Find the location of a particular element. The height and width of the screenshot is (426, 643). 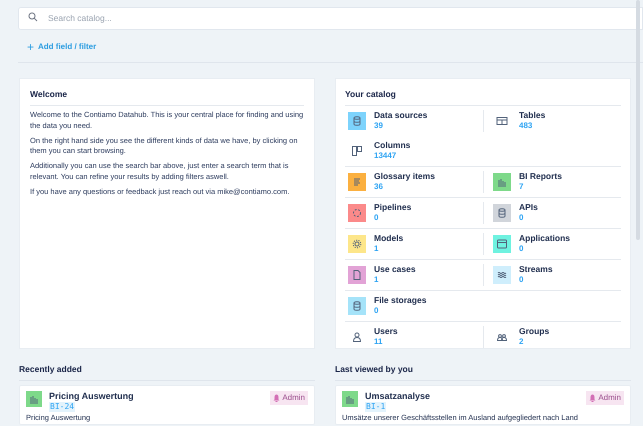

catalog-item-count: 39 is located at coordinates (379, 126).